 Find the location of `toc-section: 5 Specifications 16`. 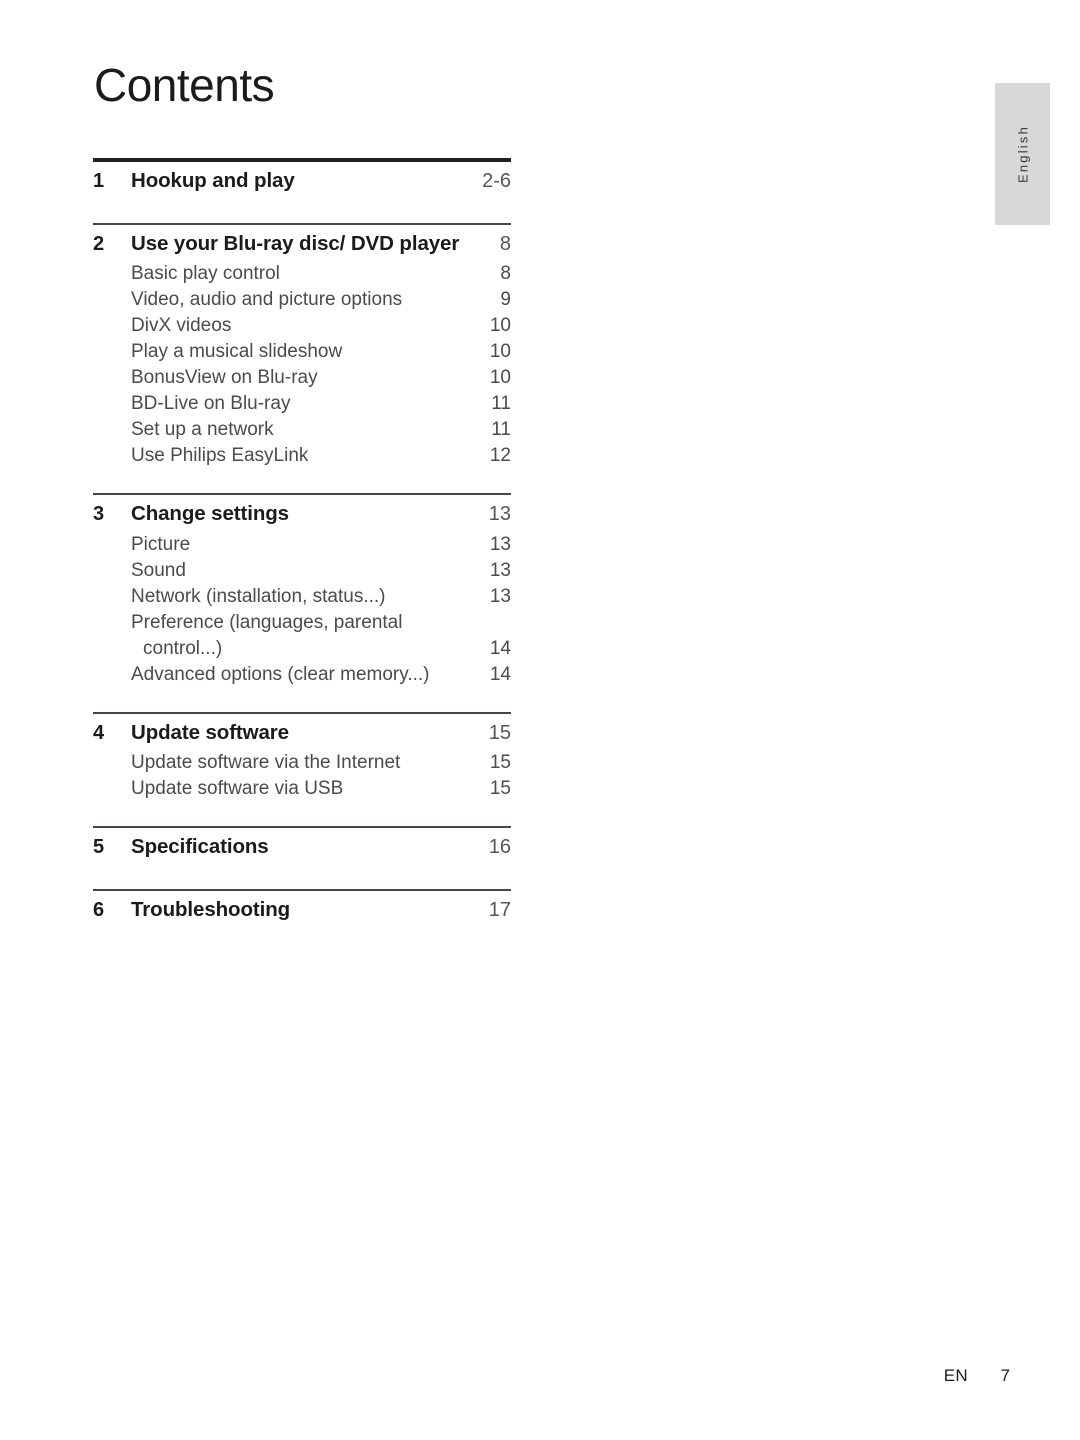

toc-section: 5 Specifications 16 is located at coordinates (302, 843).